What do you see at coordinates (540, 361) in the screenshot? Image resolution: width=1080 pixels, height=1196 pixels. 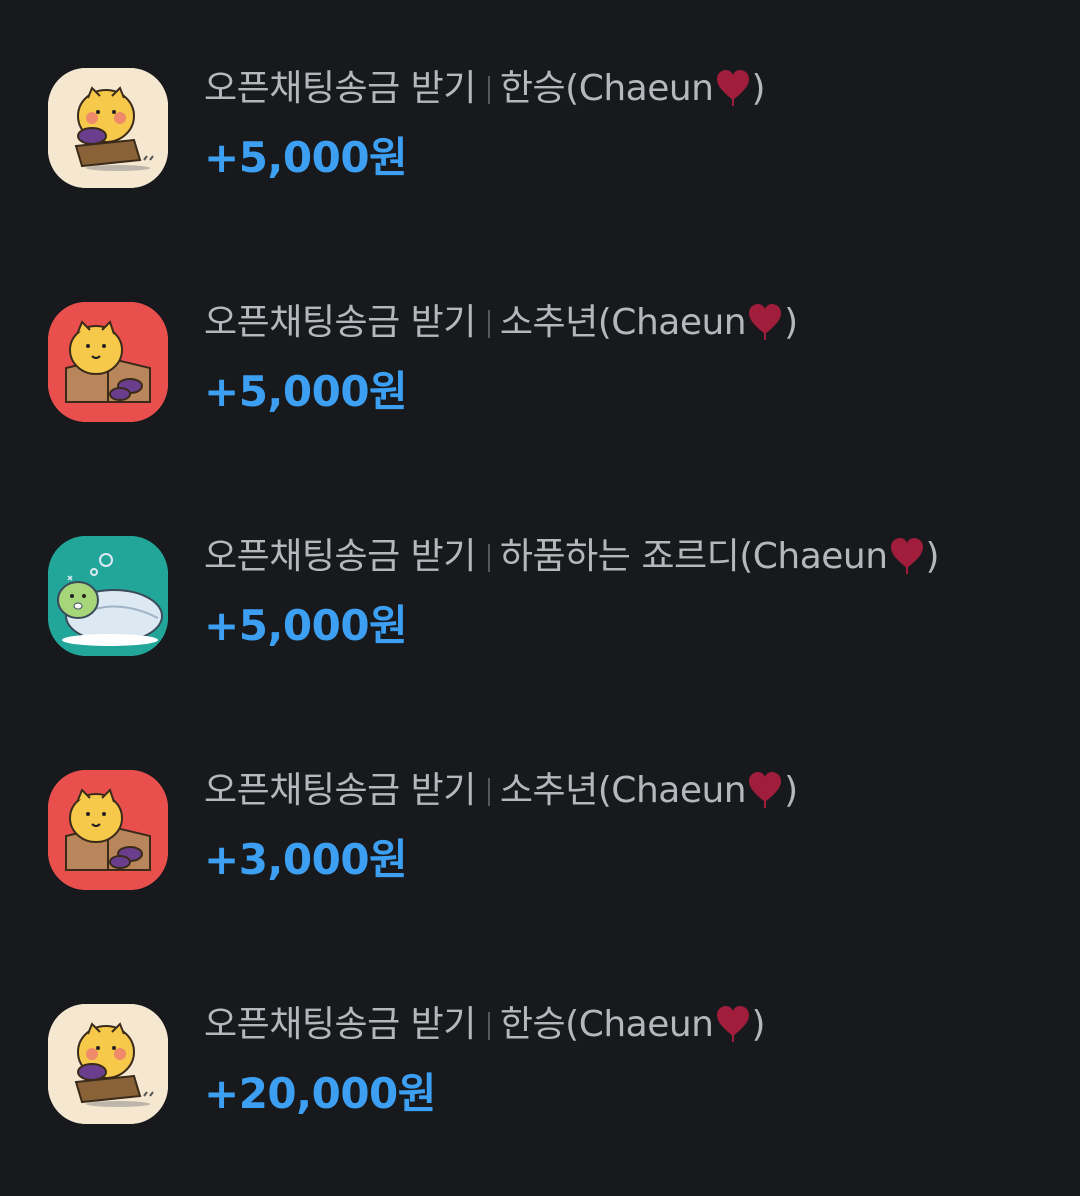 I see `transaction-row: 오픈채팅송금 받기 소추년(Chaeun) +5,000원` at bounding box center [540, 361].